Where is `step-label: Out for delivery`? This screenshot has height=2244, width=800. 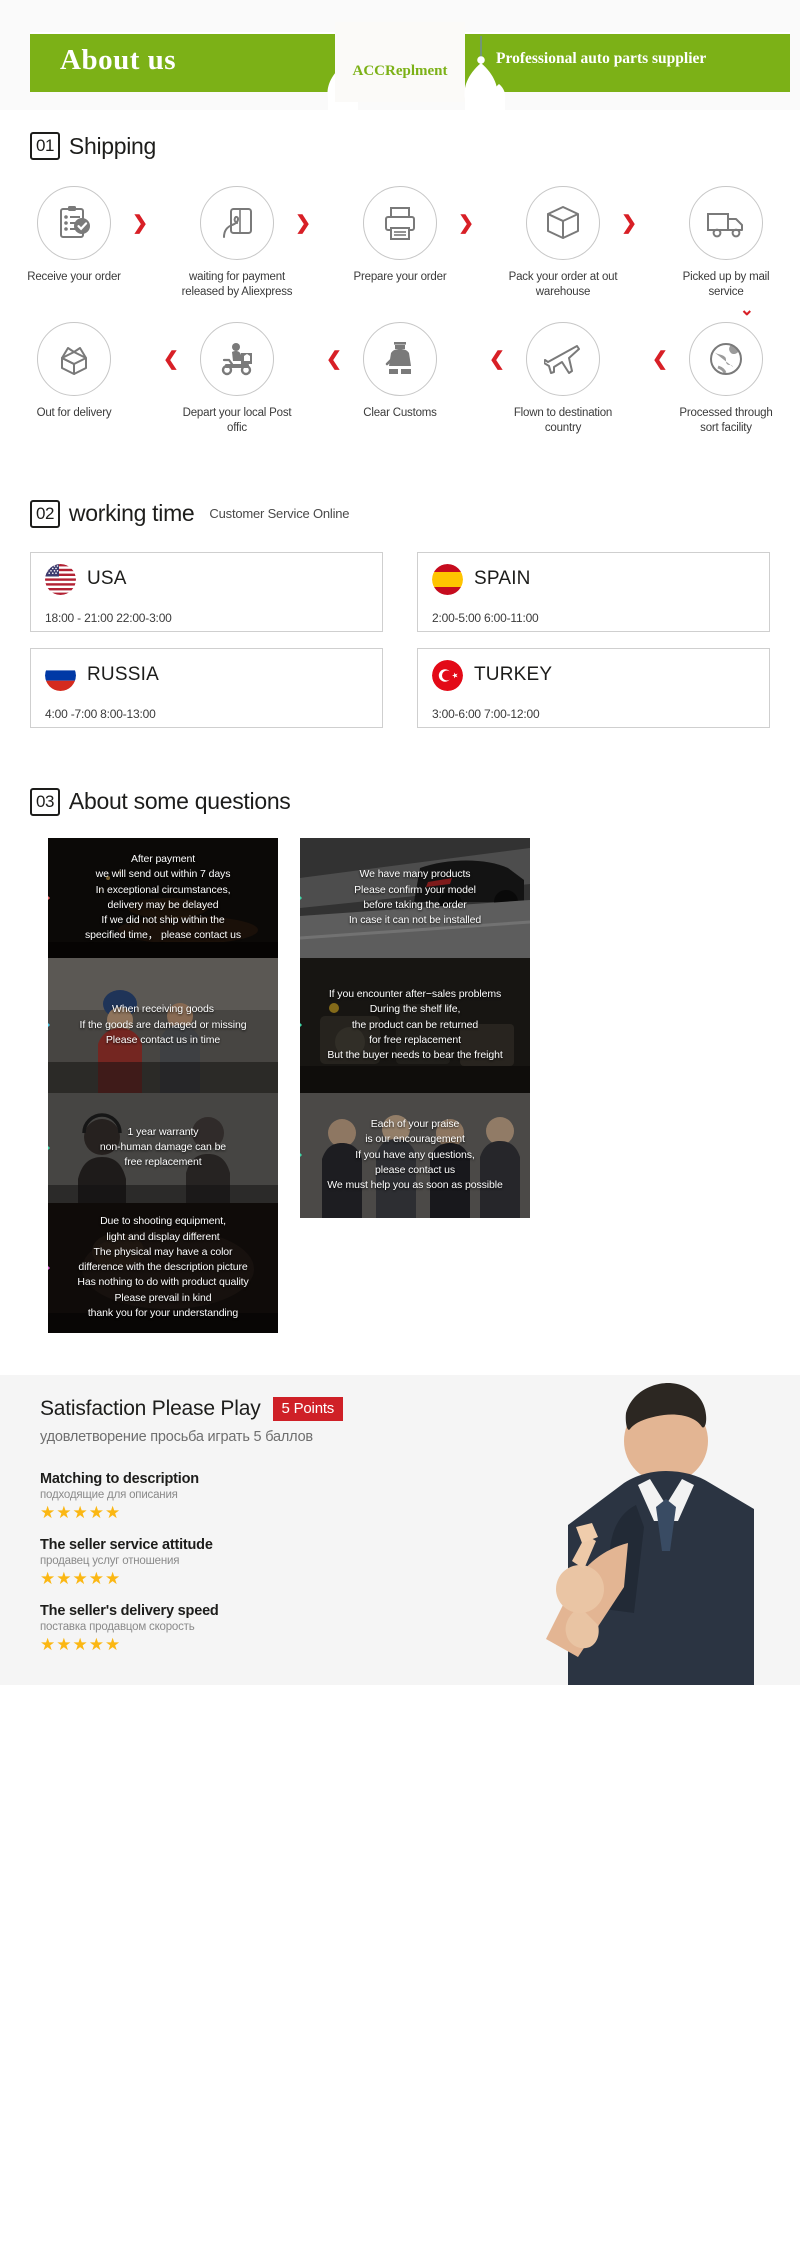 step-label: Out for delivery is located at coordinates (74, 412).